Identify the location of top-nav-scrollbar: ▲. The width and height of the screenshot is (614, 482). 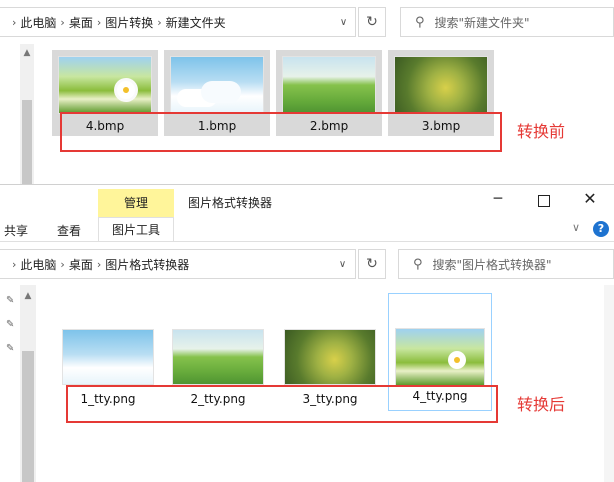
(27, 114).